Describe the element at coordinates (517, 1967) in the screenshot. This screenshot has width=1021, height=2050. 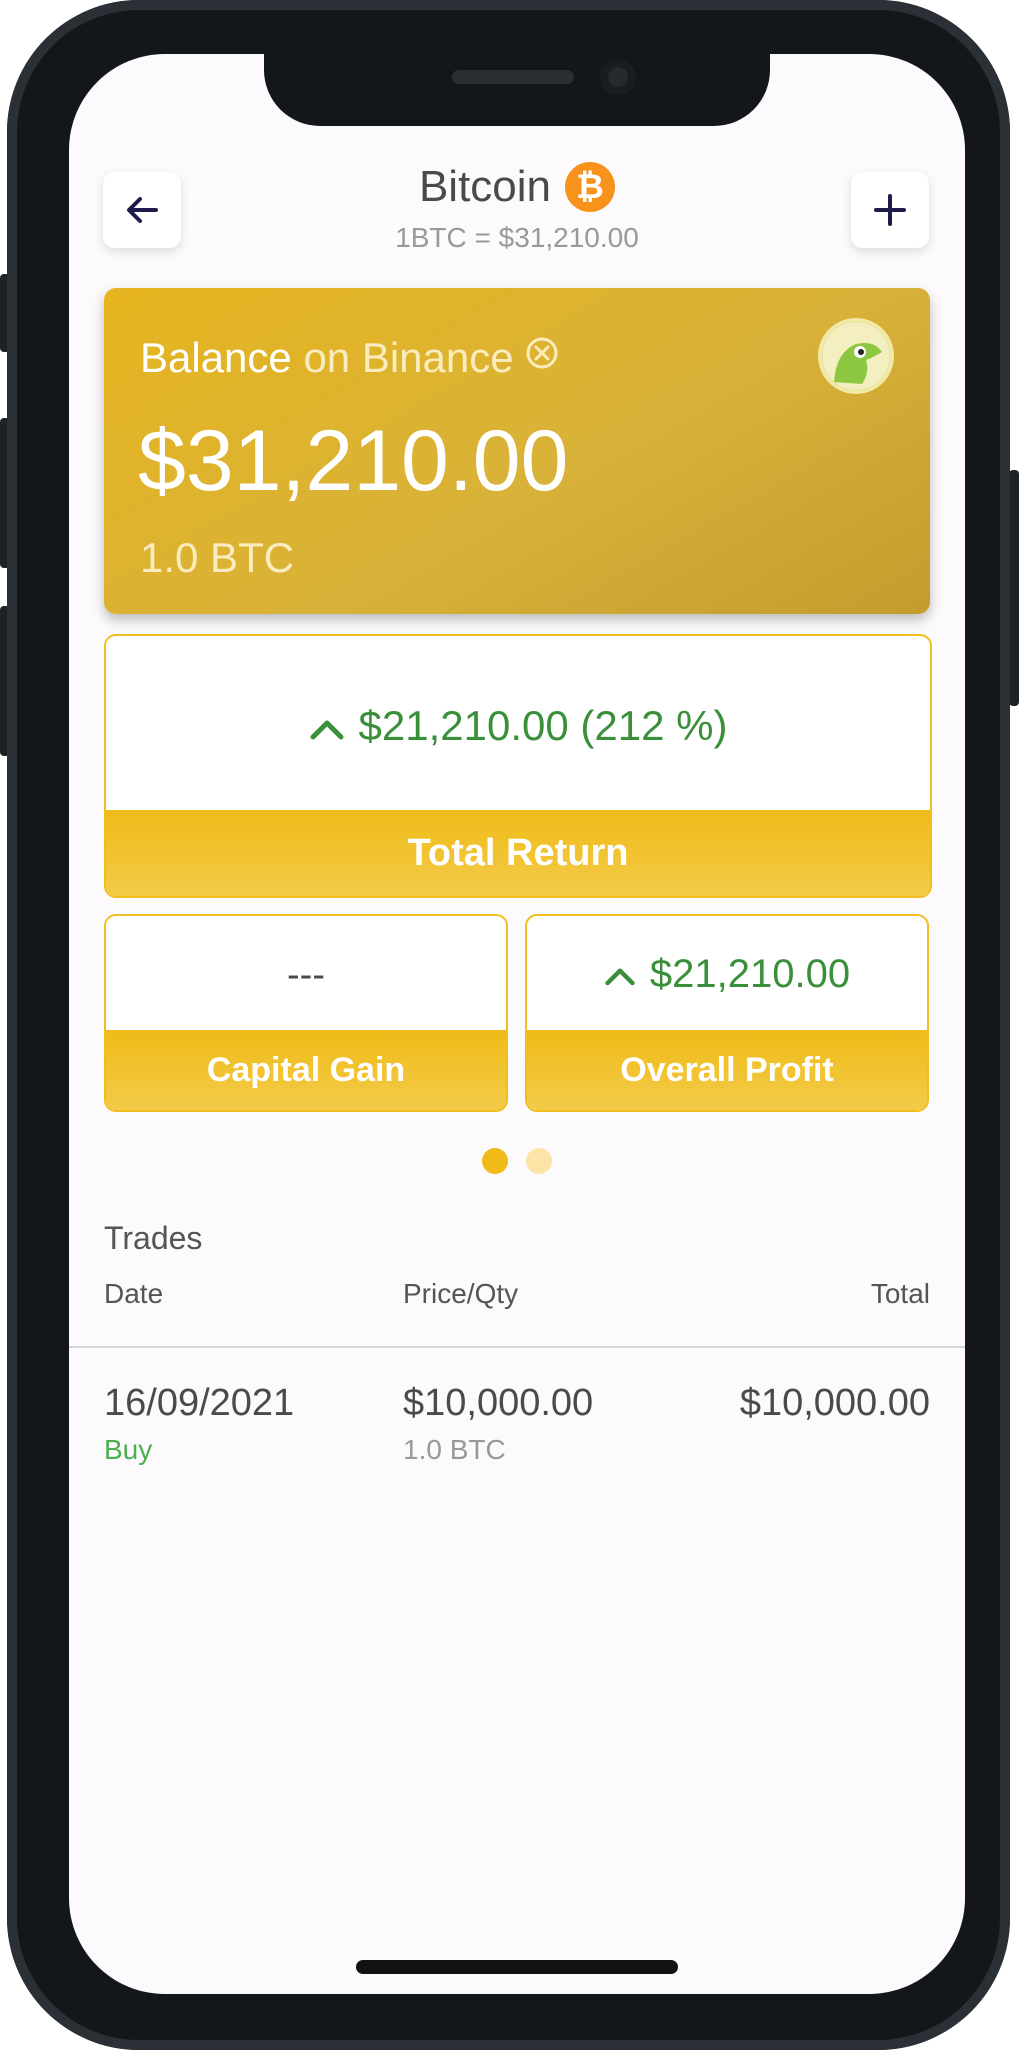
I see `home-indicator` at that location.